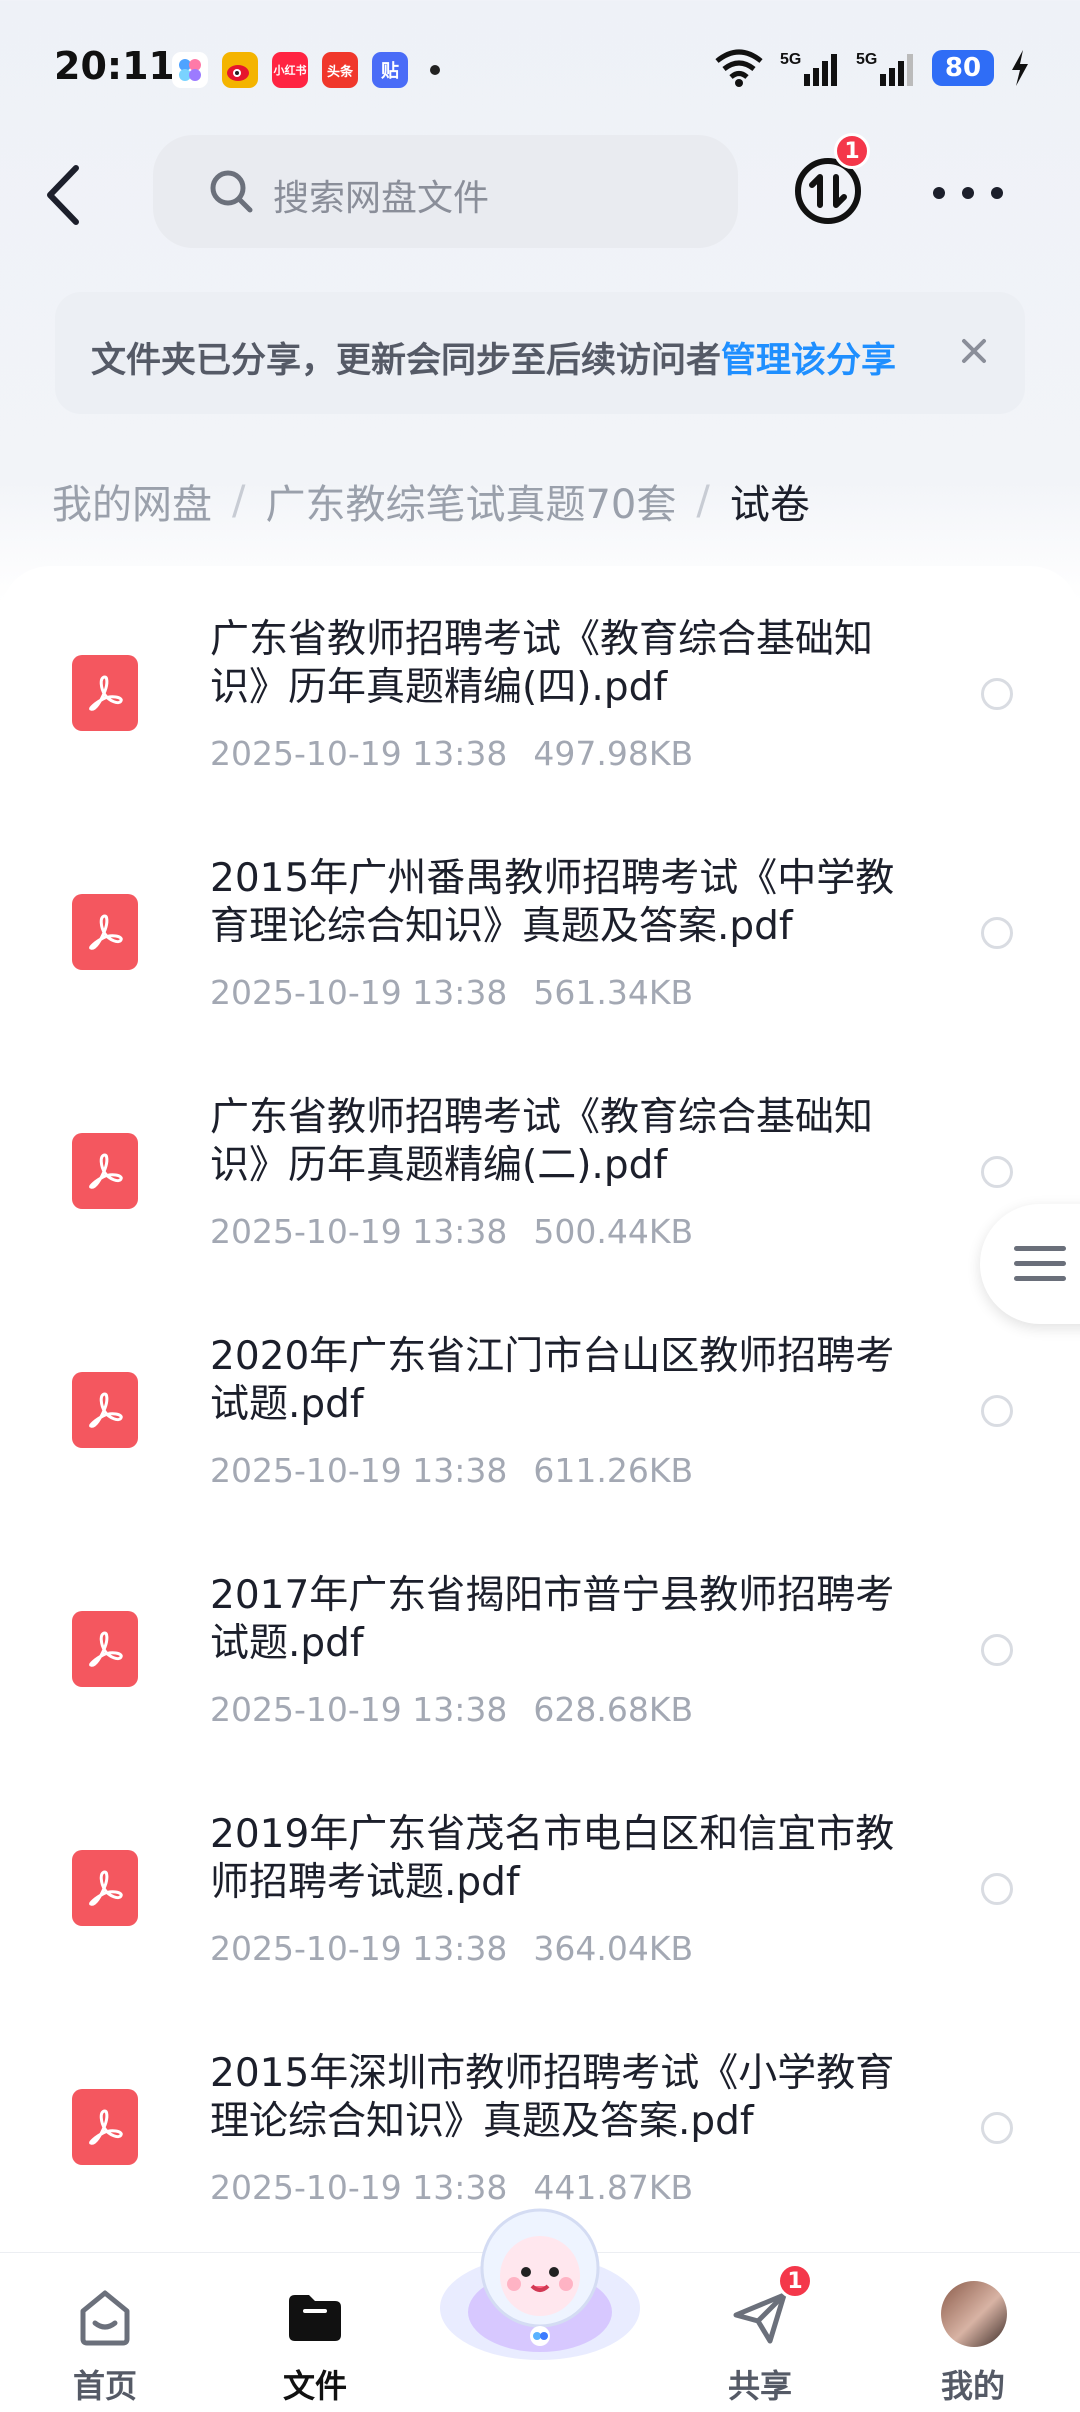  Describe the element at coordinates (760, 2334) in the screenshot. I see `nav-item-share: 1 共享` at that location.